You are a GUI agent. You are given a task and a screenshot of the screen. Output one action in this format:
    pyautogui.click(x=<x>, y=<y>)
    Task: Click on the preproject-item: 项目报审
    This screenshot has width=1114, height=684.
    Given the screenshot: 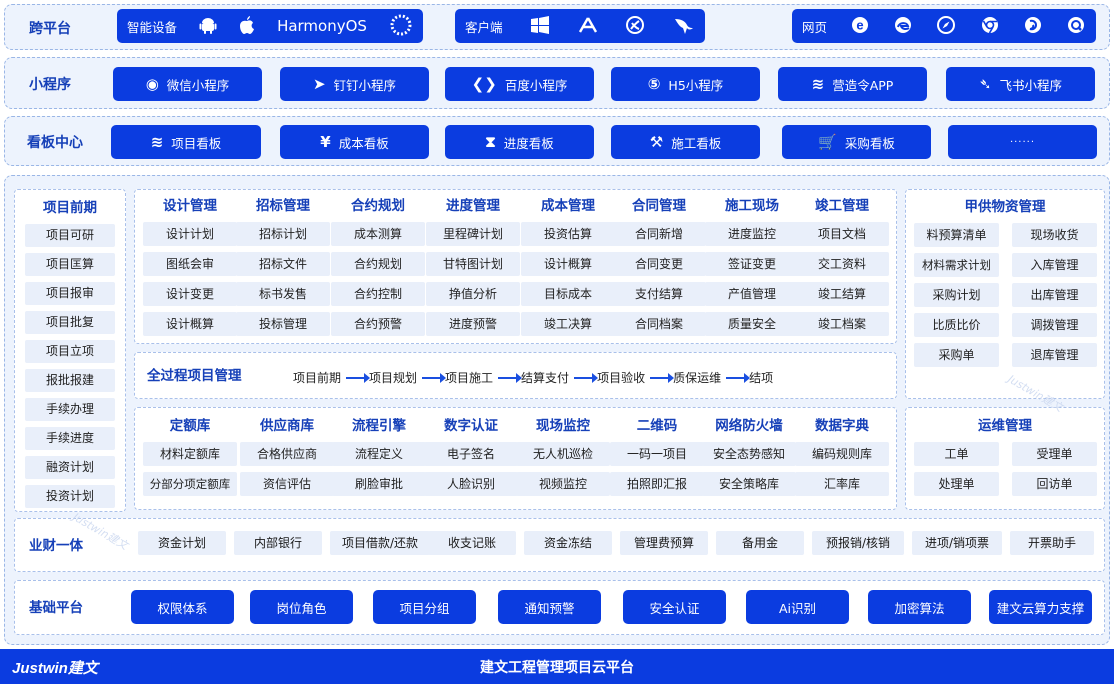 What is the action you would take?
    pyautogui.click(x=70, y=293)
    